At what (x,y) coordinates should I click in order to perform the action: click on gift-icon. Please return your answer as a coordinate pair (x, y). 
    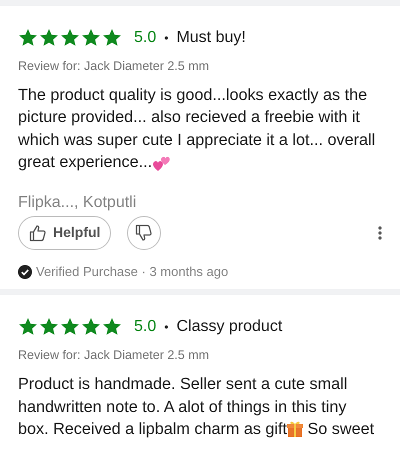
    Looking at the image, I should click on (295, 429).